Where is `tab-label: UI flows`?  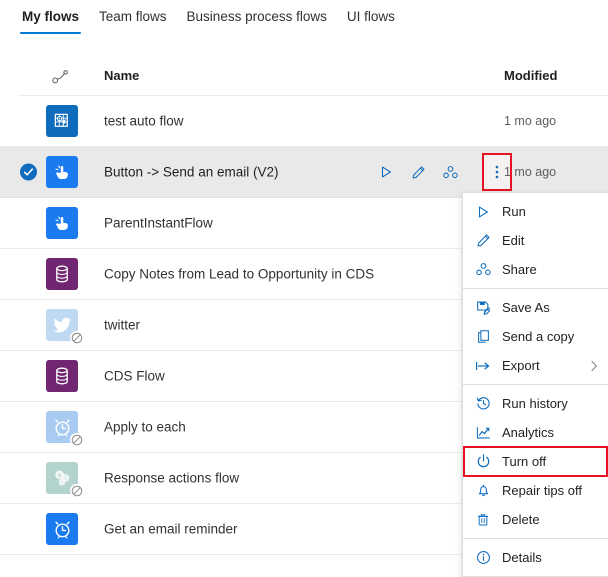 tab-label: UI flows is located at coordinates (370, 16).